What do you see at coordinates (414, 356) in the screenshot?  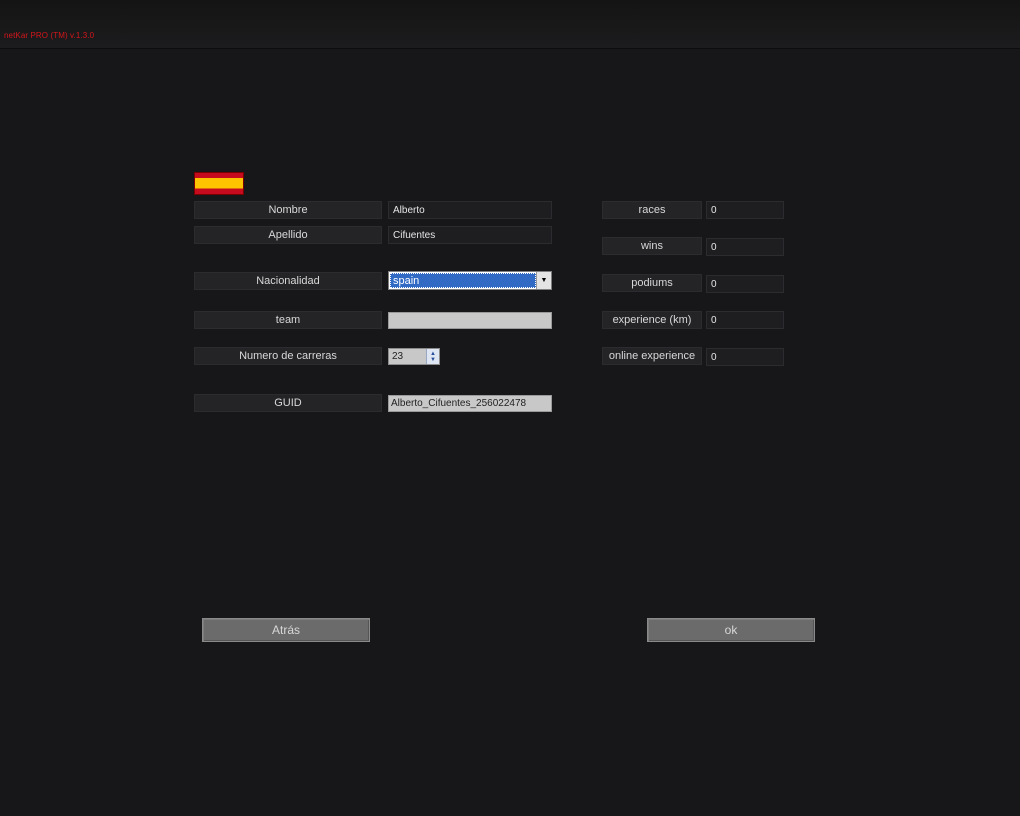 I see `carreras-spinner: 23 ▲ ▼` at bounding box center [414, 356].